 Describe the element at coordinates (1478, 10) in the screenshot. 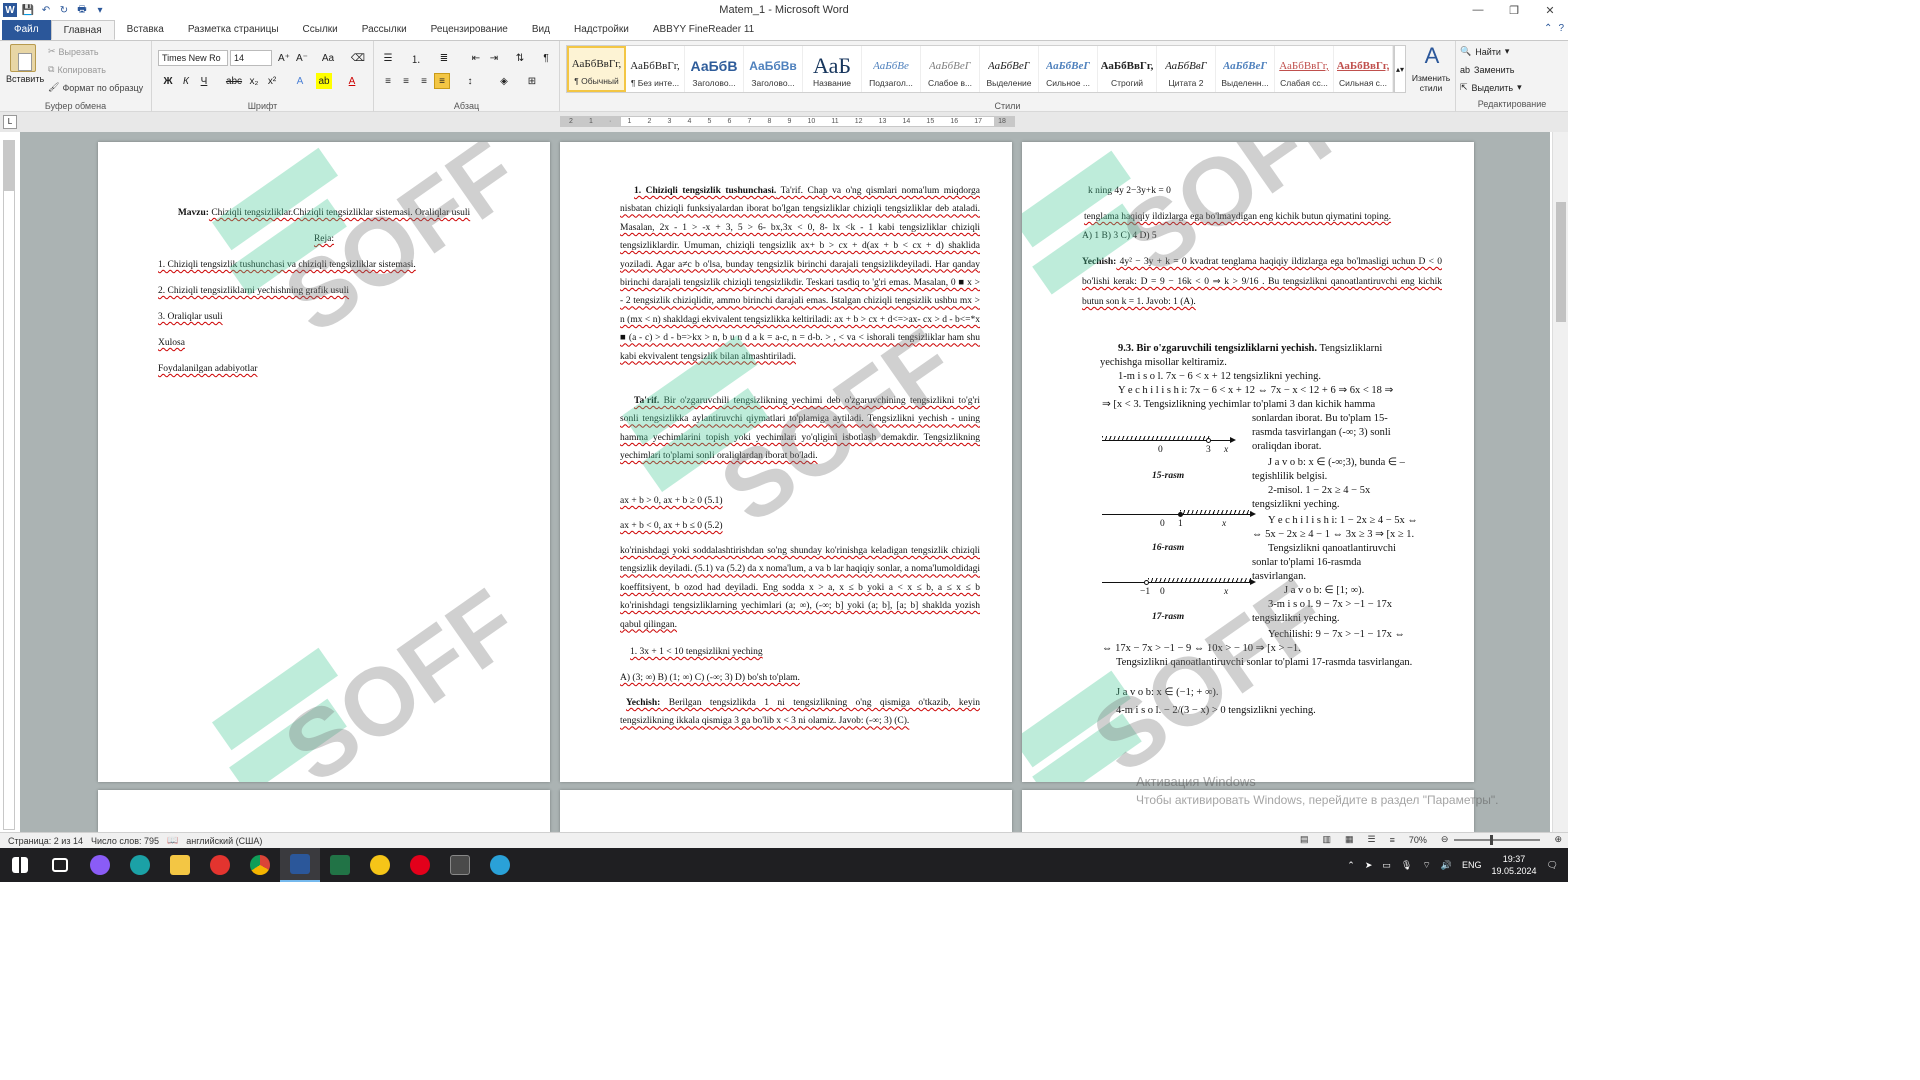

I see `minimize-button: —` at that location.